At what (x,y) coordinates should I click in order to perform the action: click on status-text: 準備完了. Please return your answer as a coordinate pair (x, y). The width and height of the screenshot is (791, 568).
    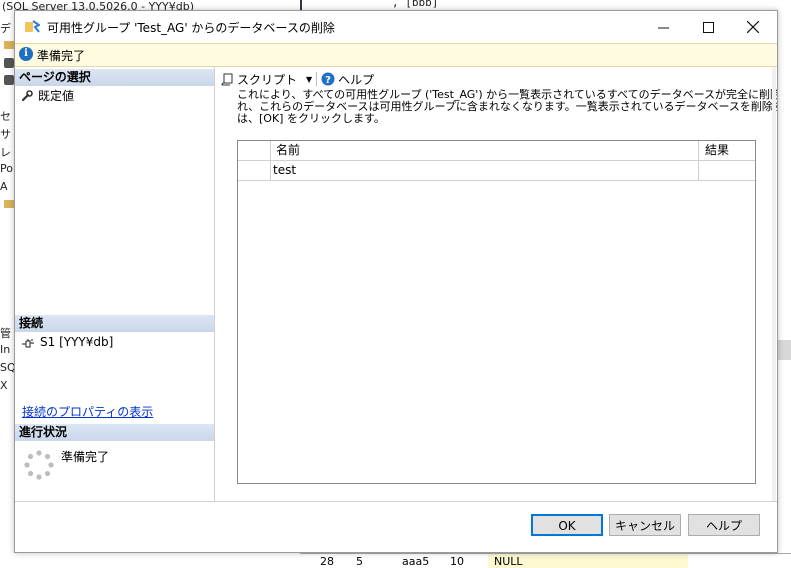
    Looking at the image, I should click on (61, 56).